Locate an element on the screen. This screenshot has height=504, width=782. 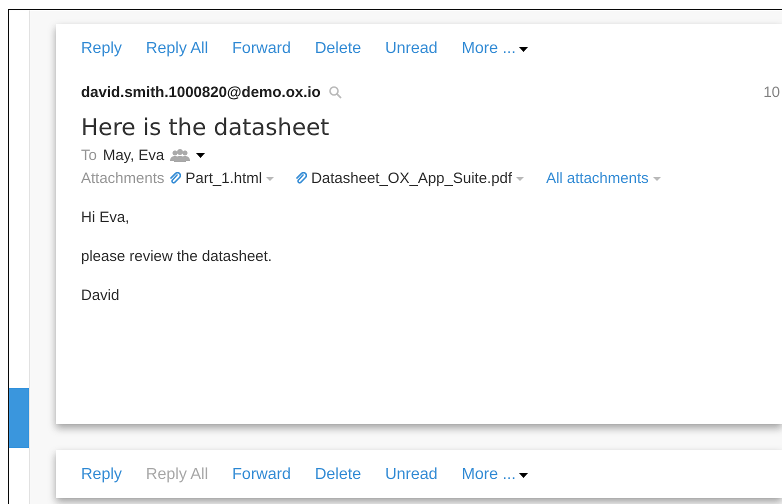
body-paragraph: please review the datasheet. is located at coordinates (177, 256).